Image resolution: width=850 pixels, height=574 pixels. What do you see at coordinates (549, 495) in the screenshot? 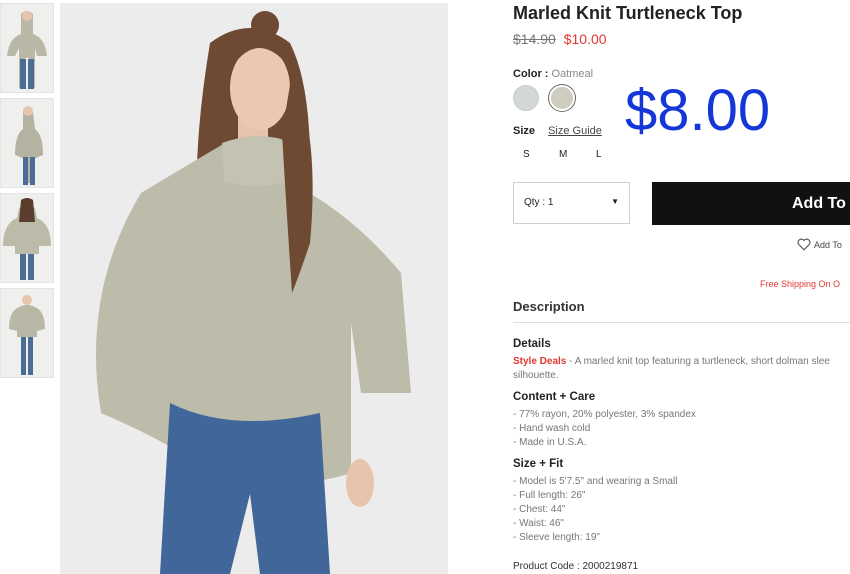
I see `size-fit-line: - Full length: 26"` at bounding box center [549, 495].